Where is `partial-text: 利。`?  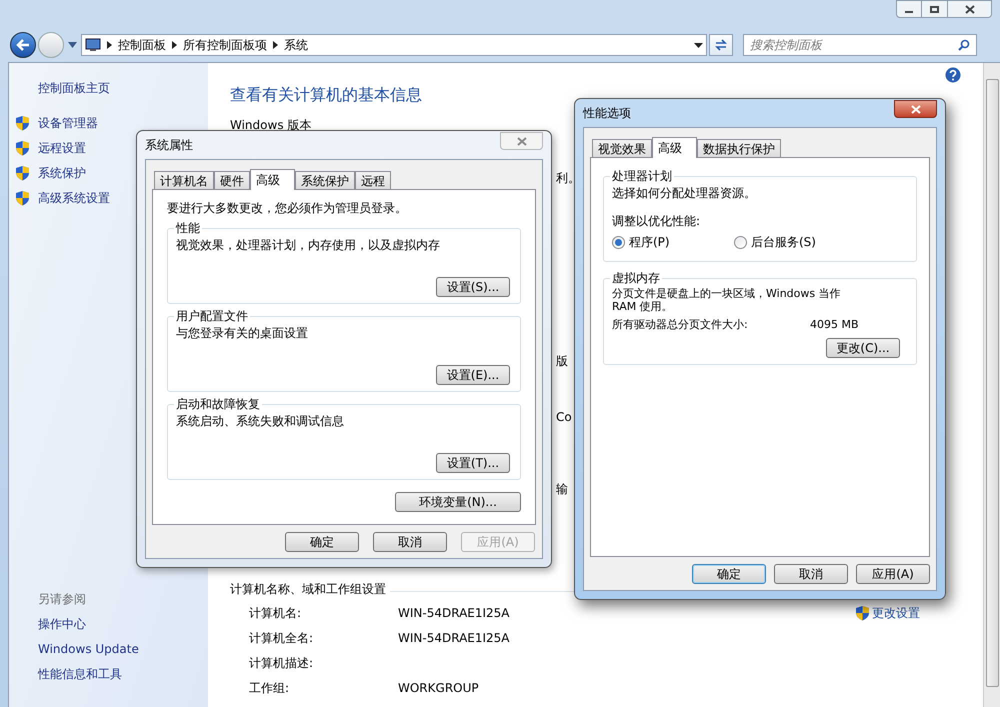 partial-text: 利。 is located at coordinates (568, 178).